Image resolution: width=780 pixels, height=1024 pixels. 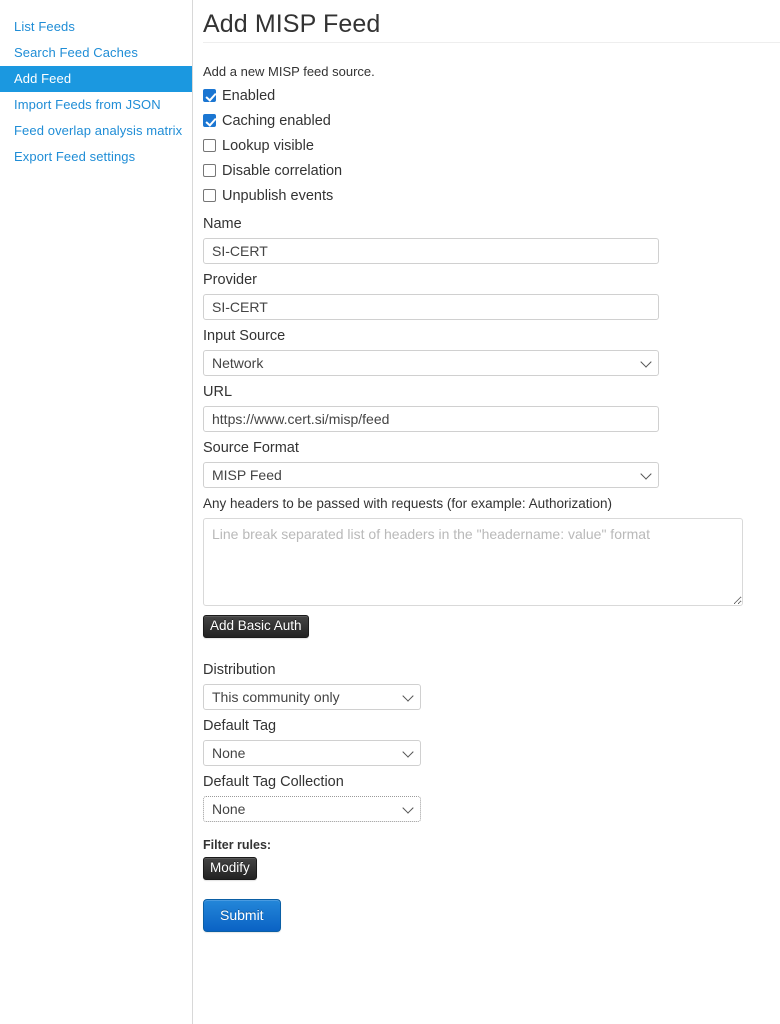 What do you see at coordinates (242, 915) in the screenshot?
I see `submit-button: Submit` at bounding box center [242, 915].